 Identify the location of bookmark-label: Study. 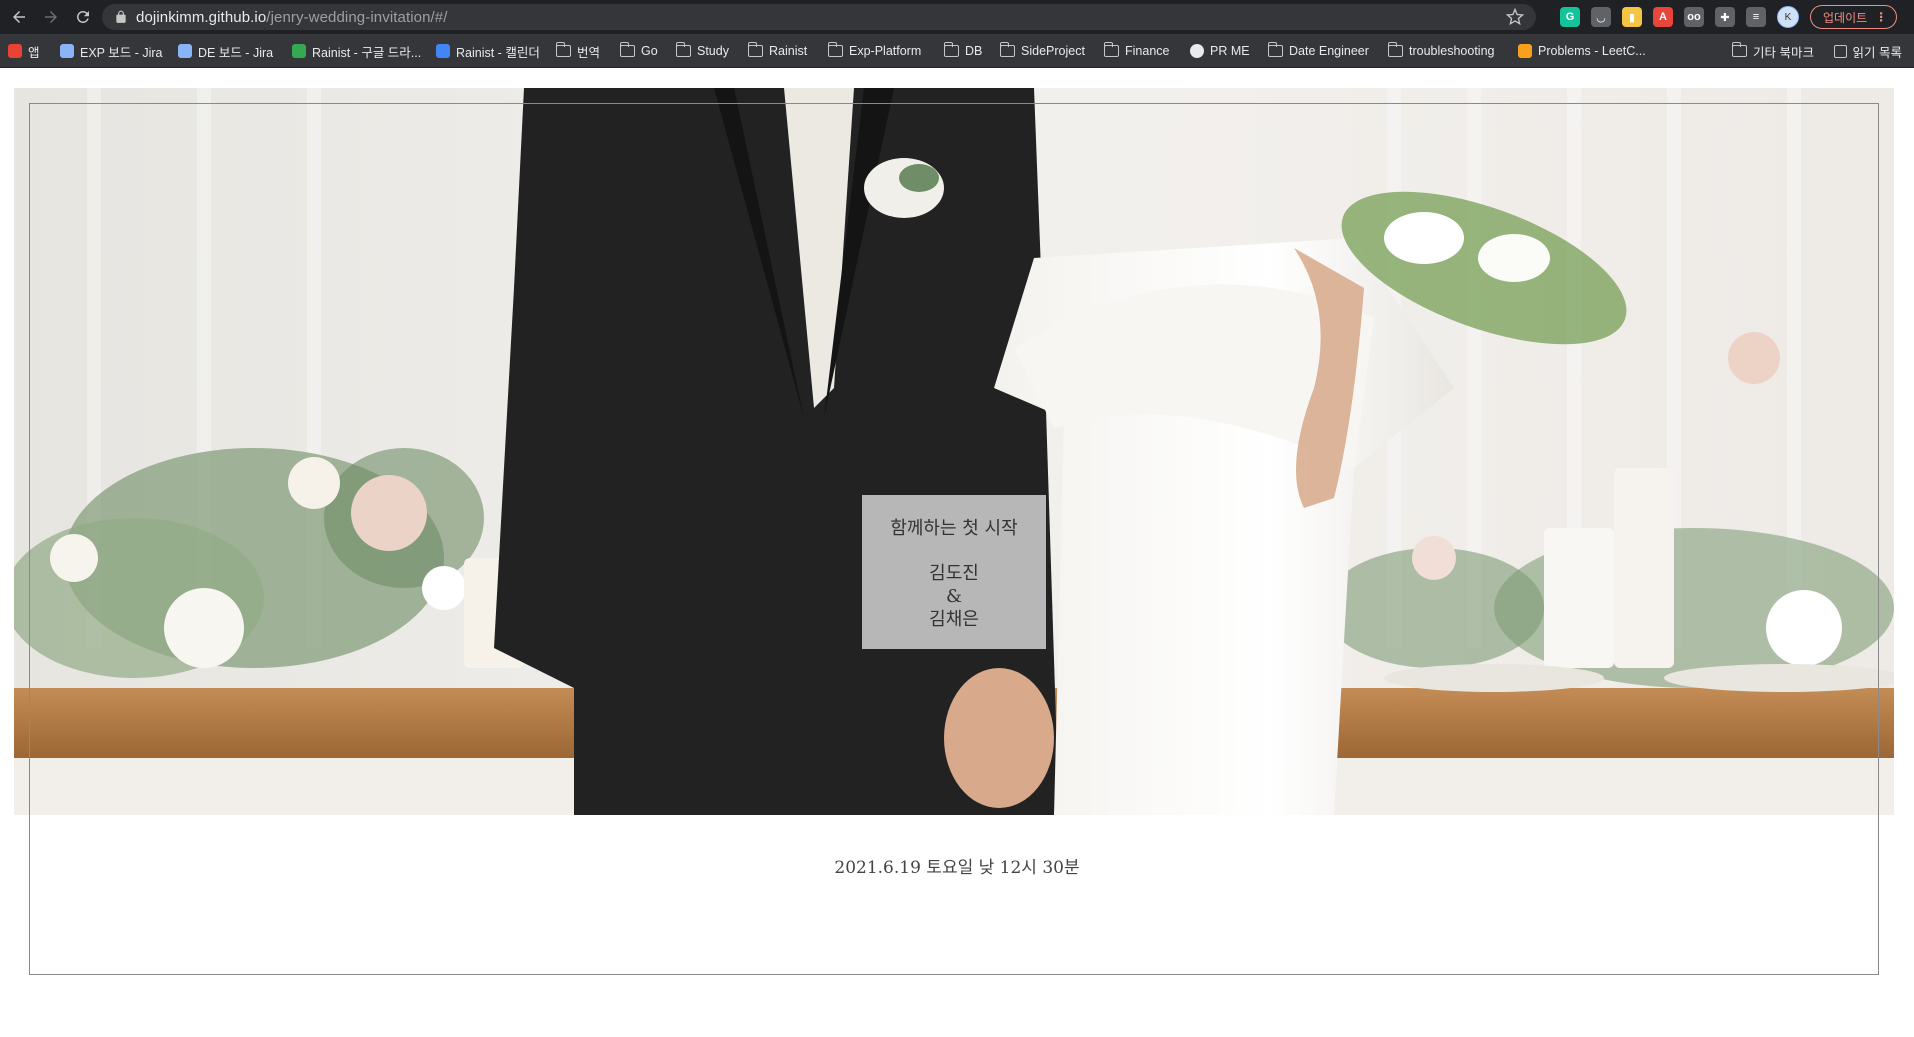
(713, 51).